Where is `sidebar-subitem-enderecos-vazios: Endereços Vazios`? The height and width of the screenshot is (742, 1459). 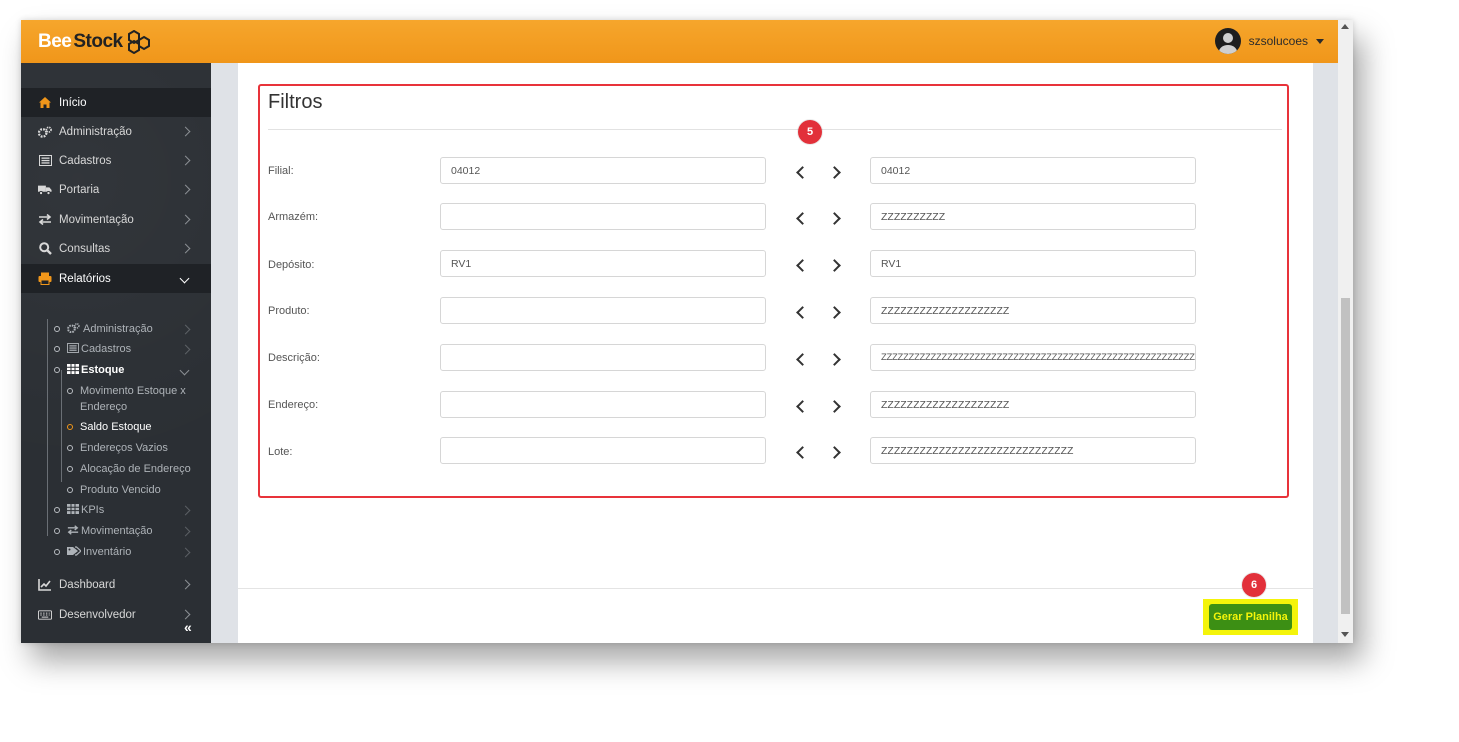 sidebar-subitem-enderecos-vazios: Endereços Vazios is located at coordinates (116, 448).